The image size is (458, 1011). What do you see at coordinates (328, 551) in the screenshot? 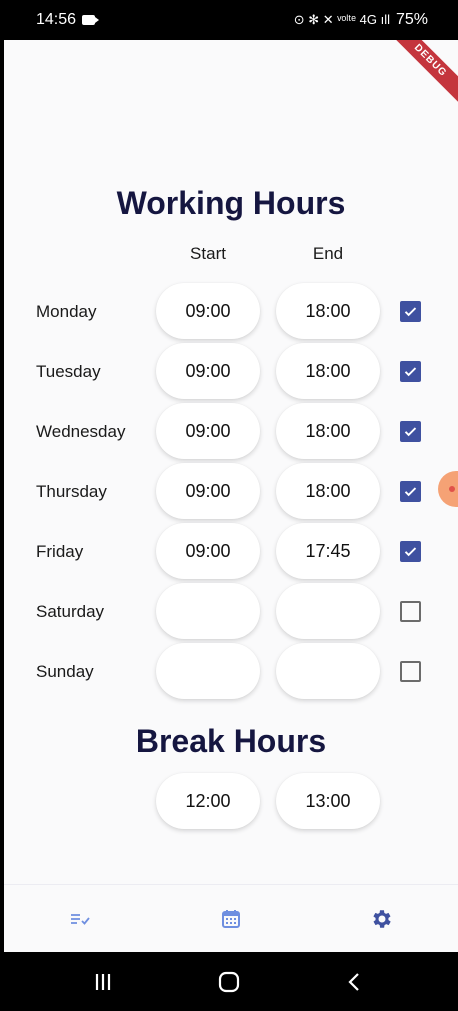
I see `end-time-field: 17:45` at bounding box center [328, 551].